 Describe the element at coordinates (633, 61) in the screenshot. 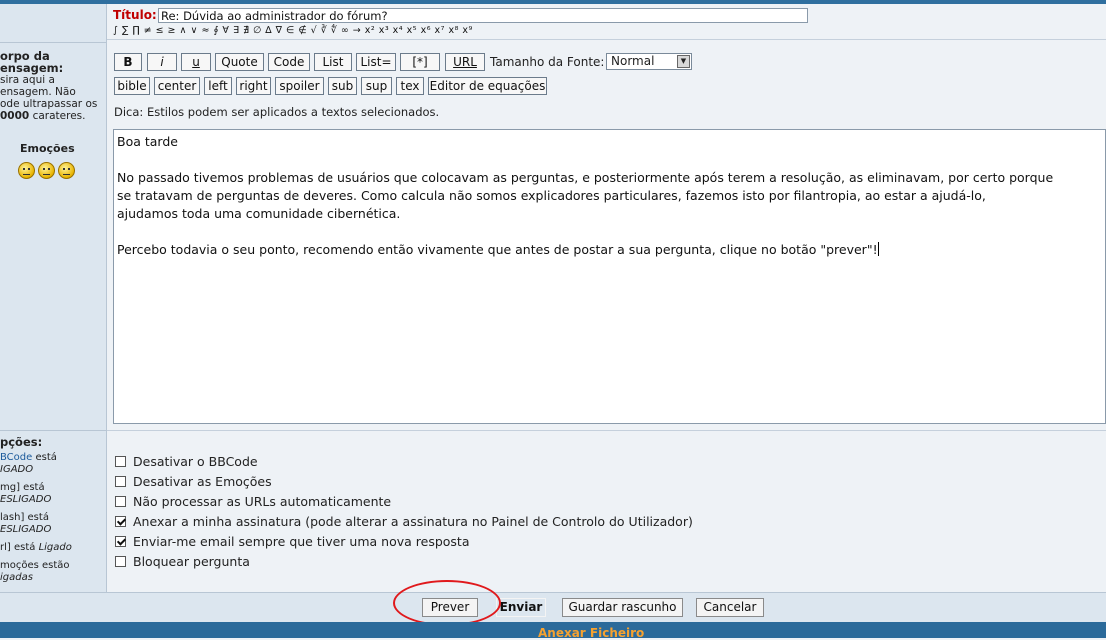

I see `font-size-value: Normal` at that location.